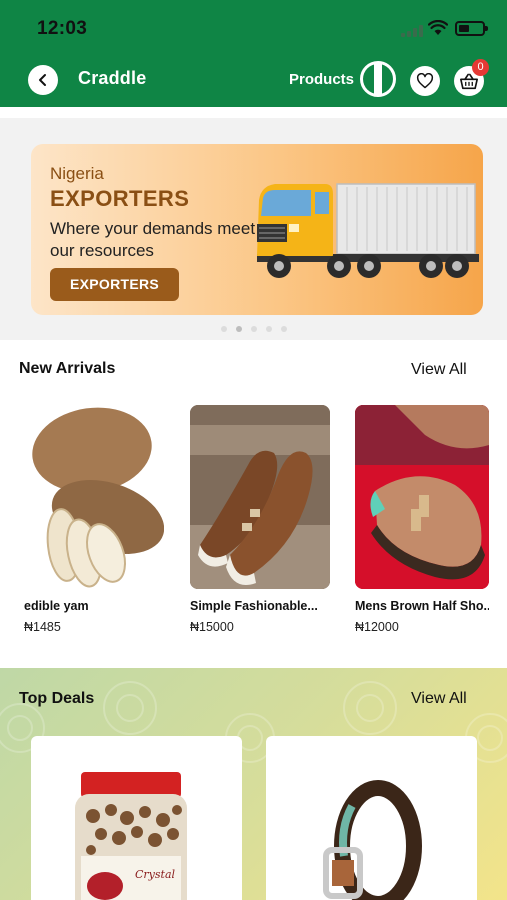 The height and width of the screenshot is (900, 507). Describe the element at coordinates (120, 198) in the screenshot. I see `banner-line2: EXPORTERS` at that location.